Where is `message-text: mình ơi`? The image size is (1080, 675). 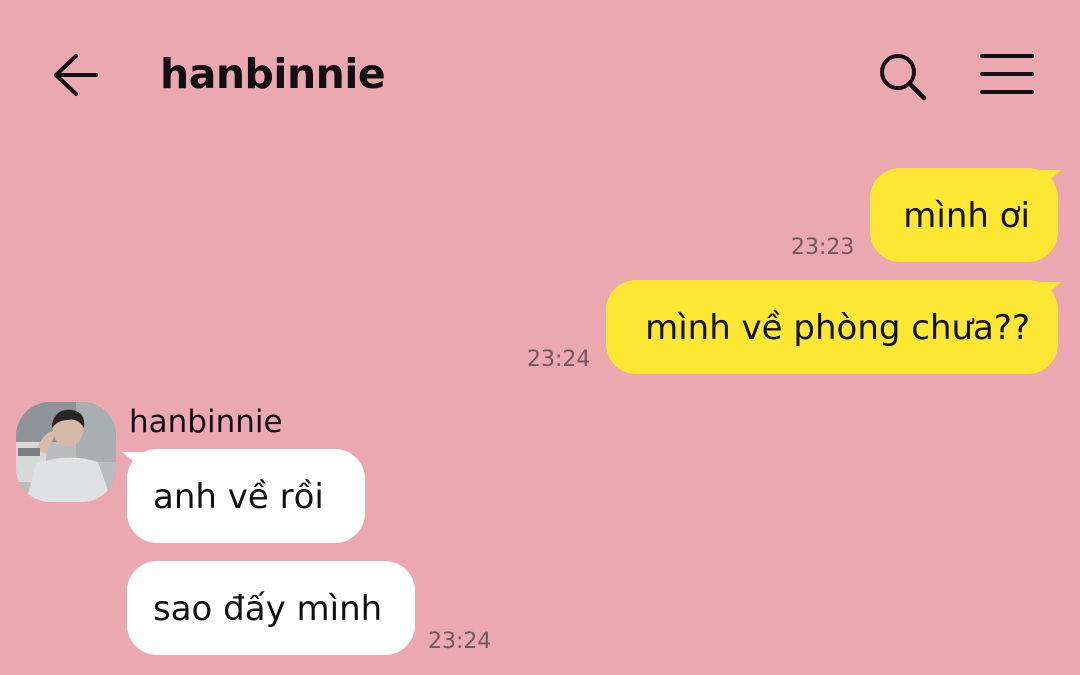 message-text: mình ơi is located at coordinates (966, 216).